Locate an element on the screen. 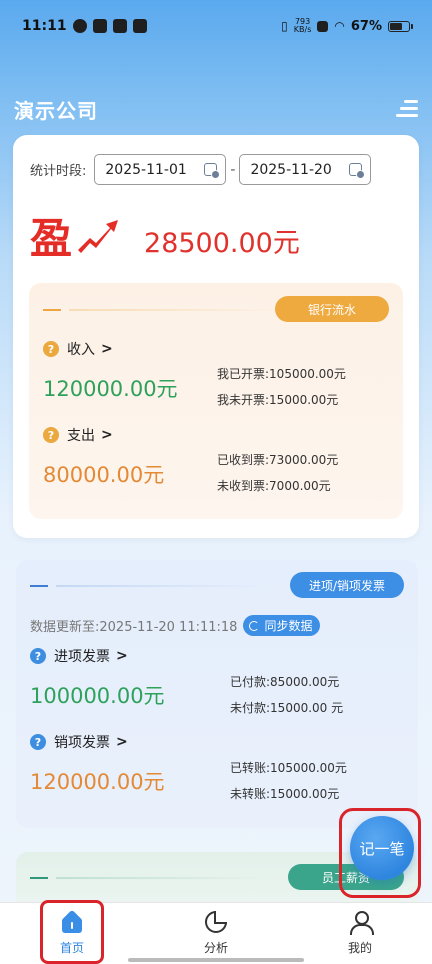 The image size is (432, 964). not-received-amount: 未收到票:7000.00元 is located at coordinates (274, 486).